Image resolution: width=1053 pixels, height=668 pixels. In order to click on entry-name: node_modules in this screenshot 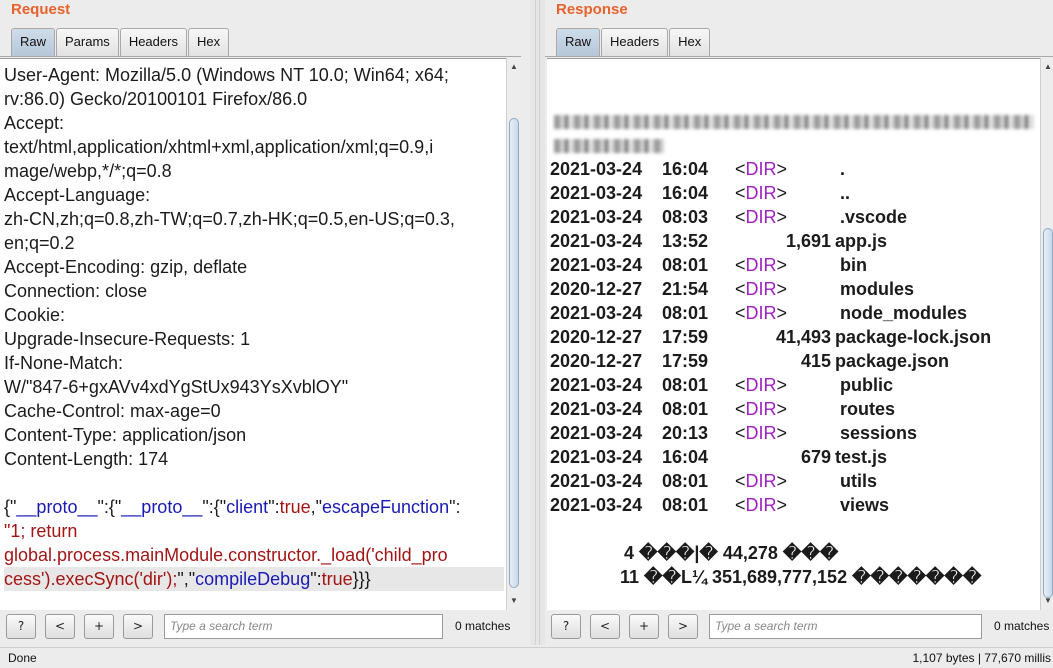, I will do `click(904, 313)`.